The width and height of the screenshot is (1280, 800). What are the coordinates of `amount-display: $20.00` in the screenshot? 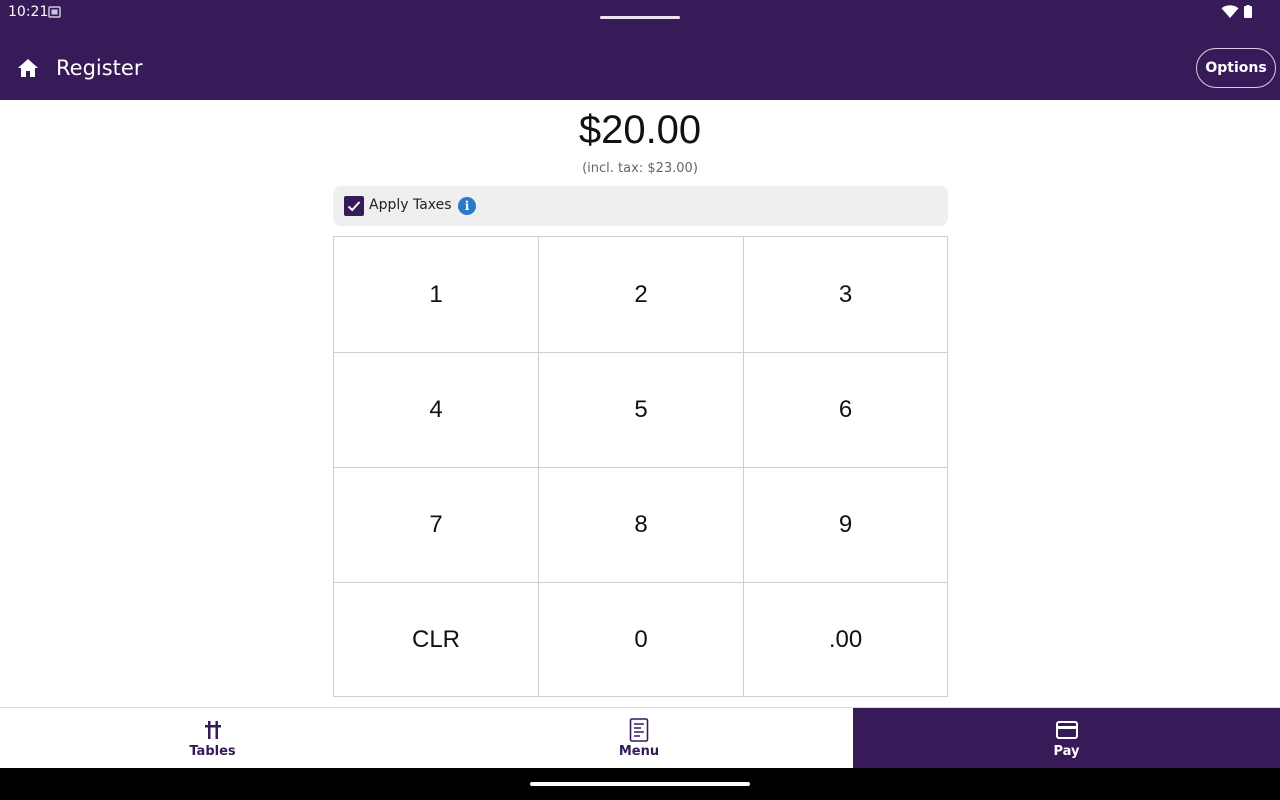 It's located at (640, 130).